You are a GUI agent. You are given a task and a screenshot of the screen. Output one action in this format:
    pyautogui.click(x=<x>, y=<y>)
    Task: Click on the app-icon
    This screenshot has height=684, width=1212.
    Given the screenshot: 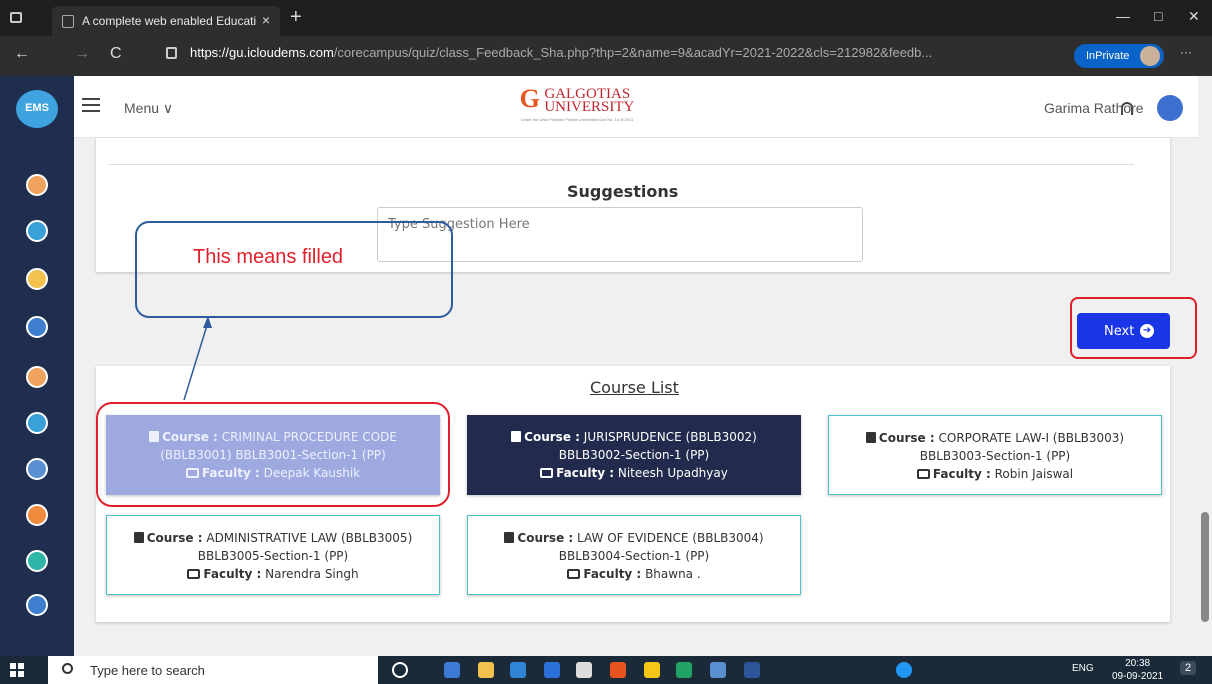 What is the action you would take?
    pyautogui.click(x=584, y=670)
    